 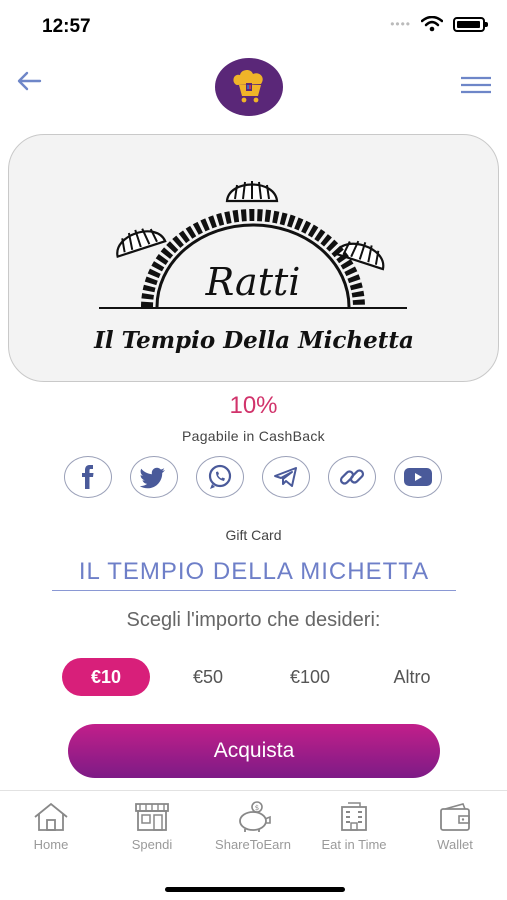 What do you see at coordinates (455, 817) in the screenshot?
I see `wallet-icon` at bounding box center [455, 817].